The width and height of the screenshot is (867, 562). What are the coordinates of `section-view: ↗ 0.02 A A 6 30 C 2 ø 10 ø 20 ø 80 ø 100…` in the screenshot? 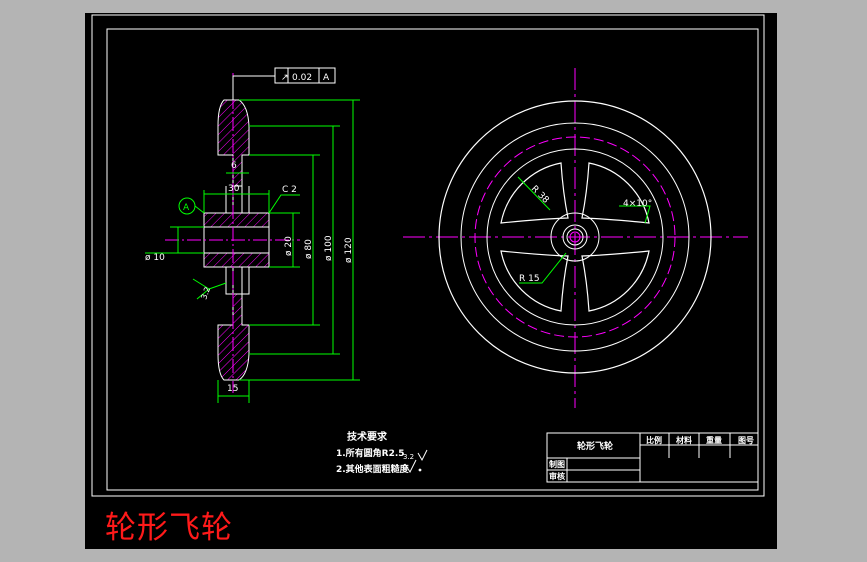 It's located at (252, 235).